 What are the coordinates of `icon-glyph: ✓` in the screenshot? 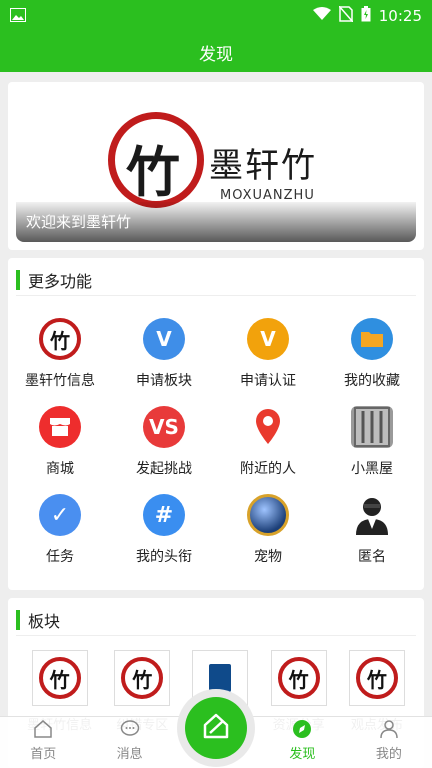 It's located at (60, 515).